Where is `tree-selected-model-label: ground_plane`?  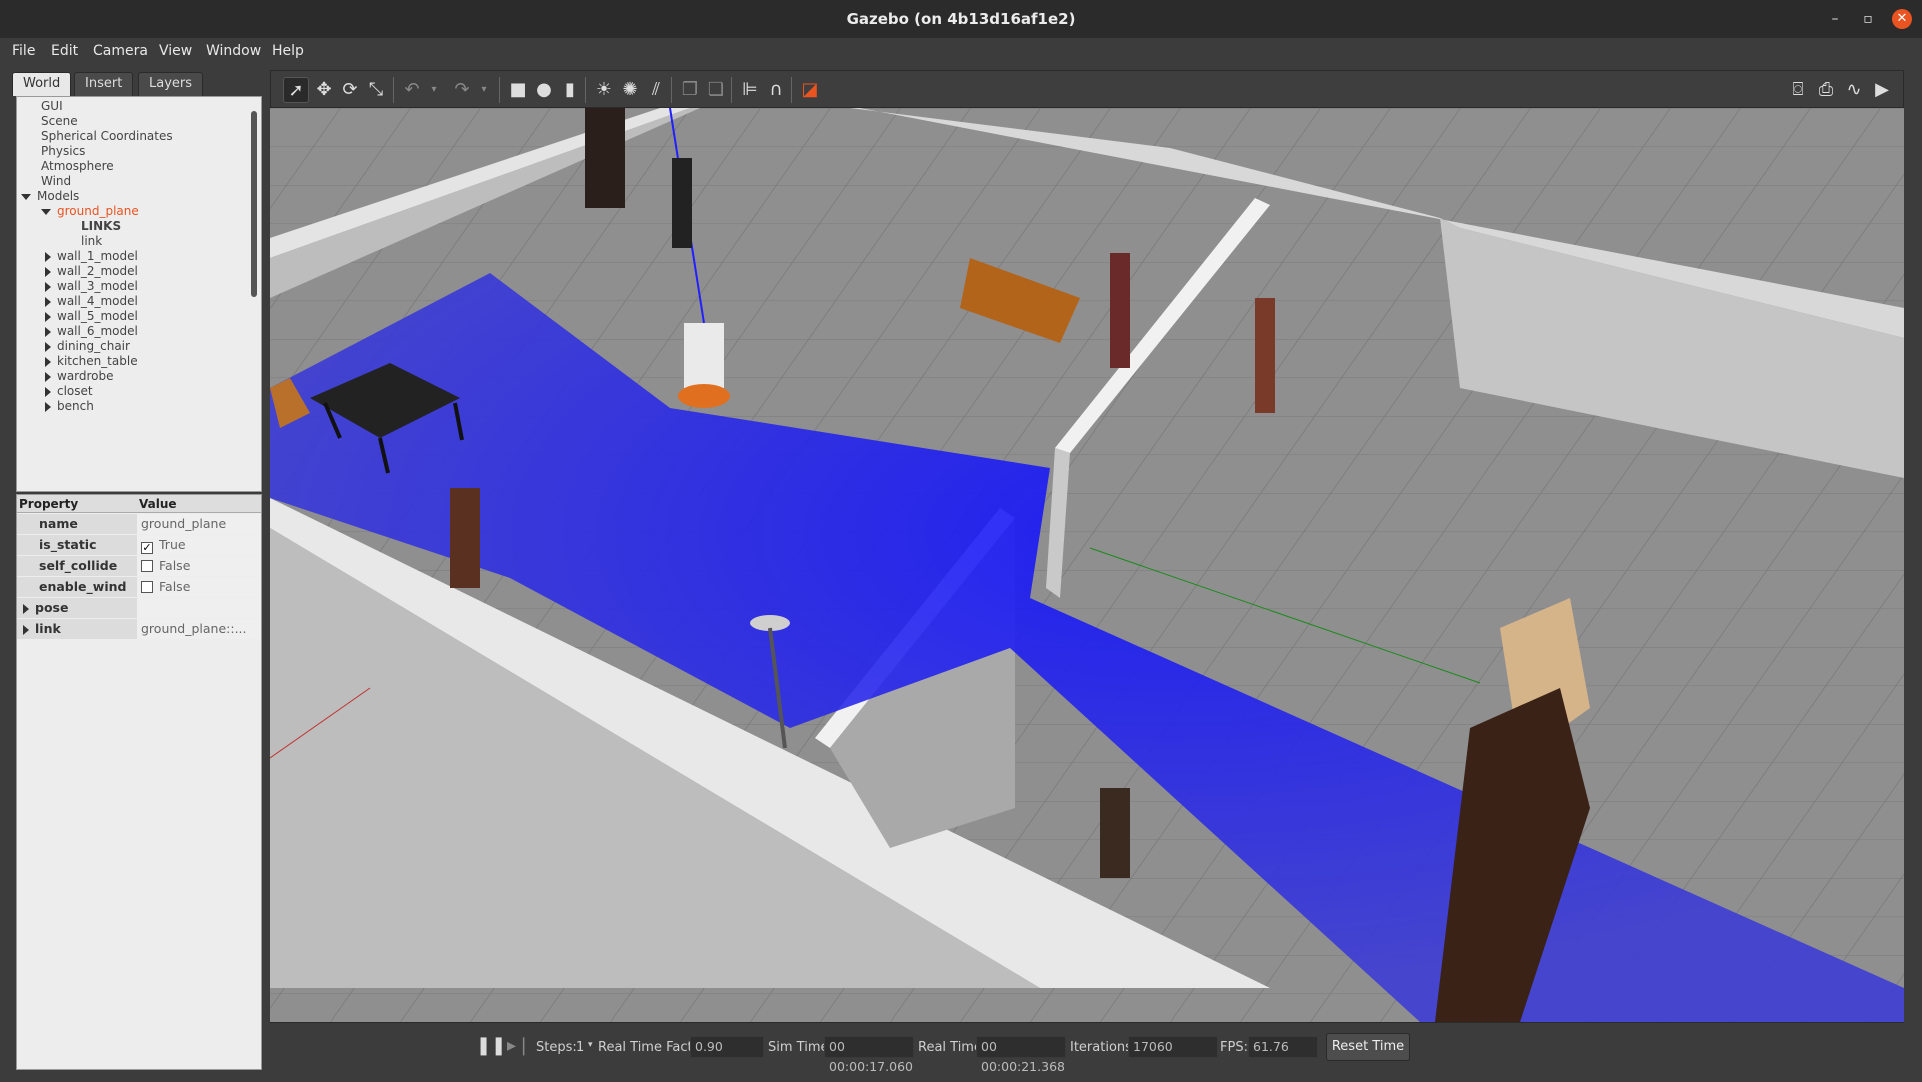
tree-selected-model-label: ground_plane is located at coordinates (98, 211).